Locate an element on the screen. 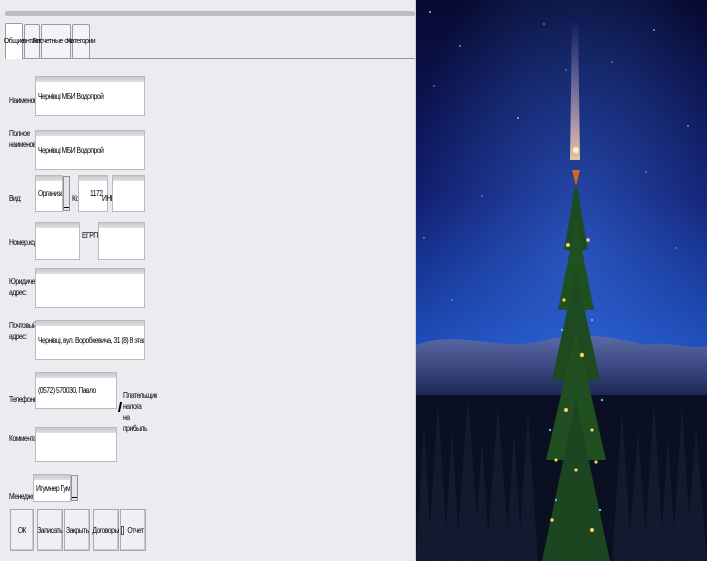 The height and width of the screenshot is (561, 707). kind-select: Организация is located at coordinates (49, 193).